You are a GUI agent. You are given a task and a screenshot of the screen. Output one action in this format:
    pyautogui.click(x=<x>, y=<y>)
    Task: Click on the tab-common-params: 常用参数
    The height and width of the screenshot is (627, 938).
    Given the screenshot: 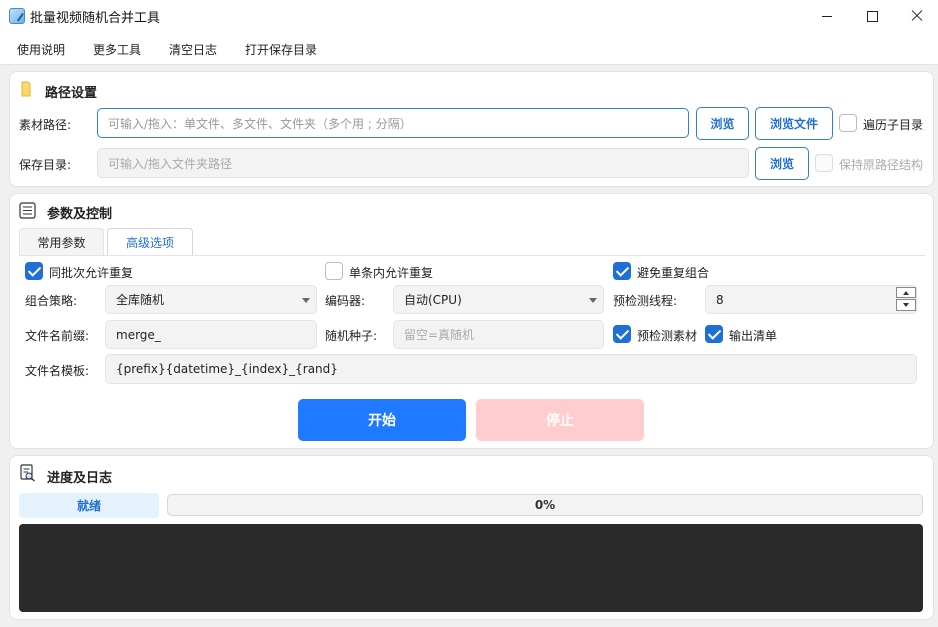 What is the action you would take?
    pyautogui.click(x=61, y=242)
    